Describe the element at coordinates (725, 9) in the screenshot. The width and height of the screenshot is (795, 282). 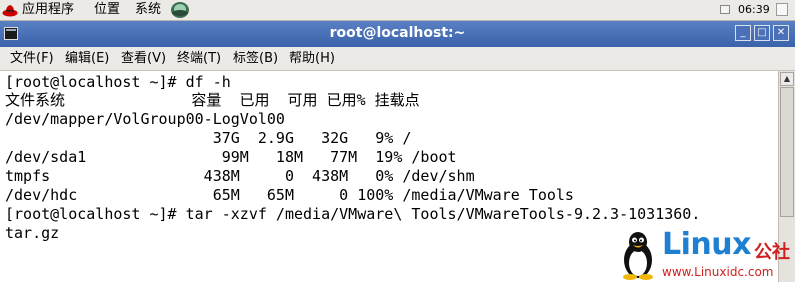
I see `tray-monitor-icon` at that location.